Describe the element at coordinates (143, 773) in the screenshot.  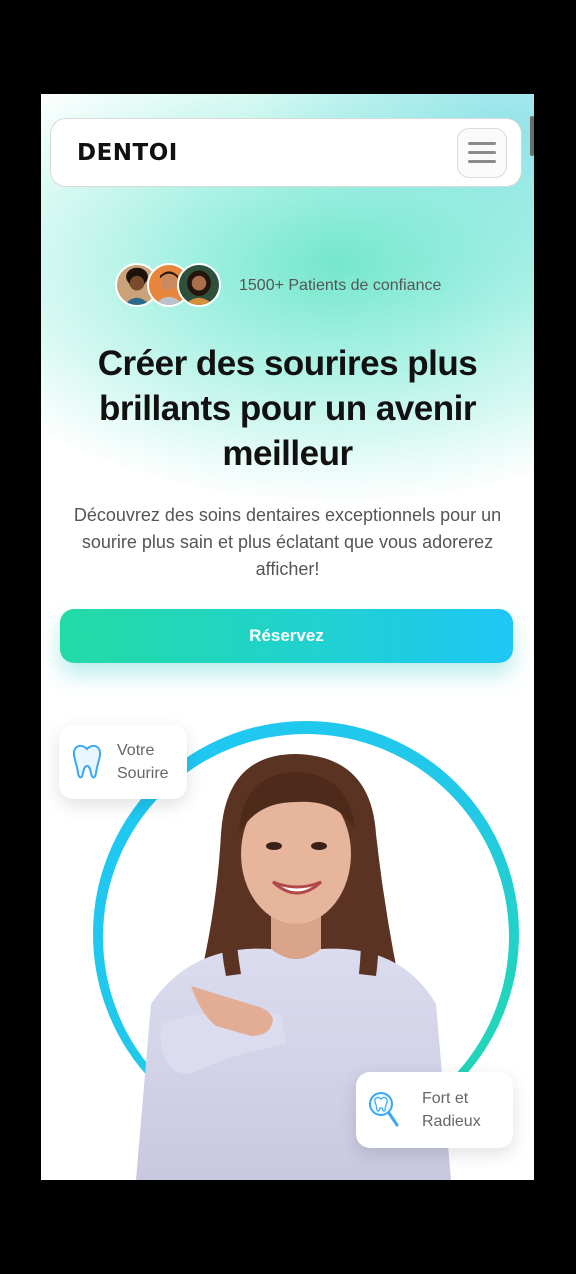
I see `badge-line: Sourire` at that location.